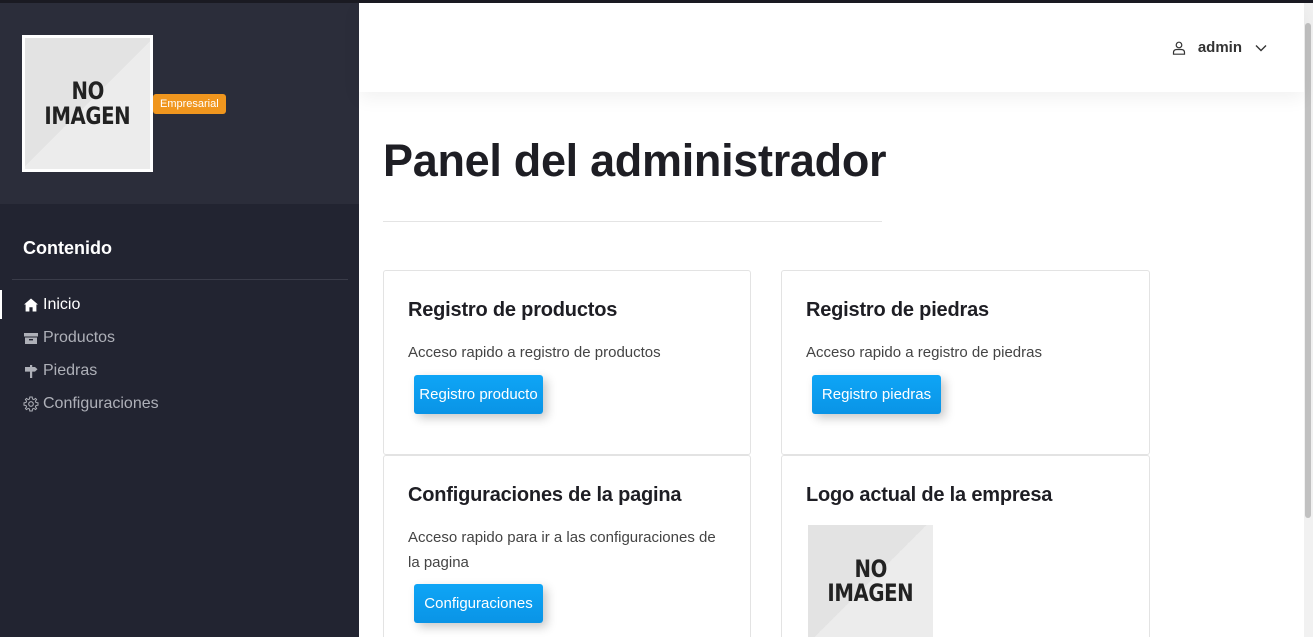 Image resolution: width=1313 pixels, height=637 pixels. What do you see at coordinates (545, 495) in the screenshot?
I see `card-title: Configuraciones de la pagina` at bounding box center [545, 495].